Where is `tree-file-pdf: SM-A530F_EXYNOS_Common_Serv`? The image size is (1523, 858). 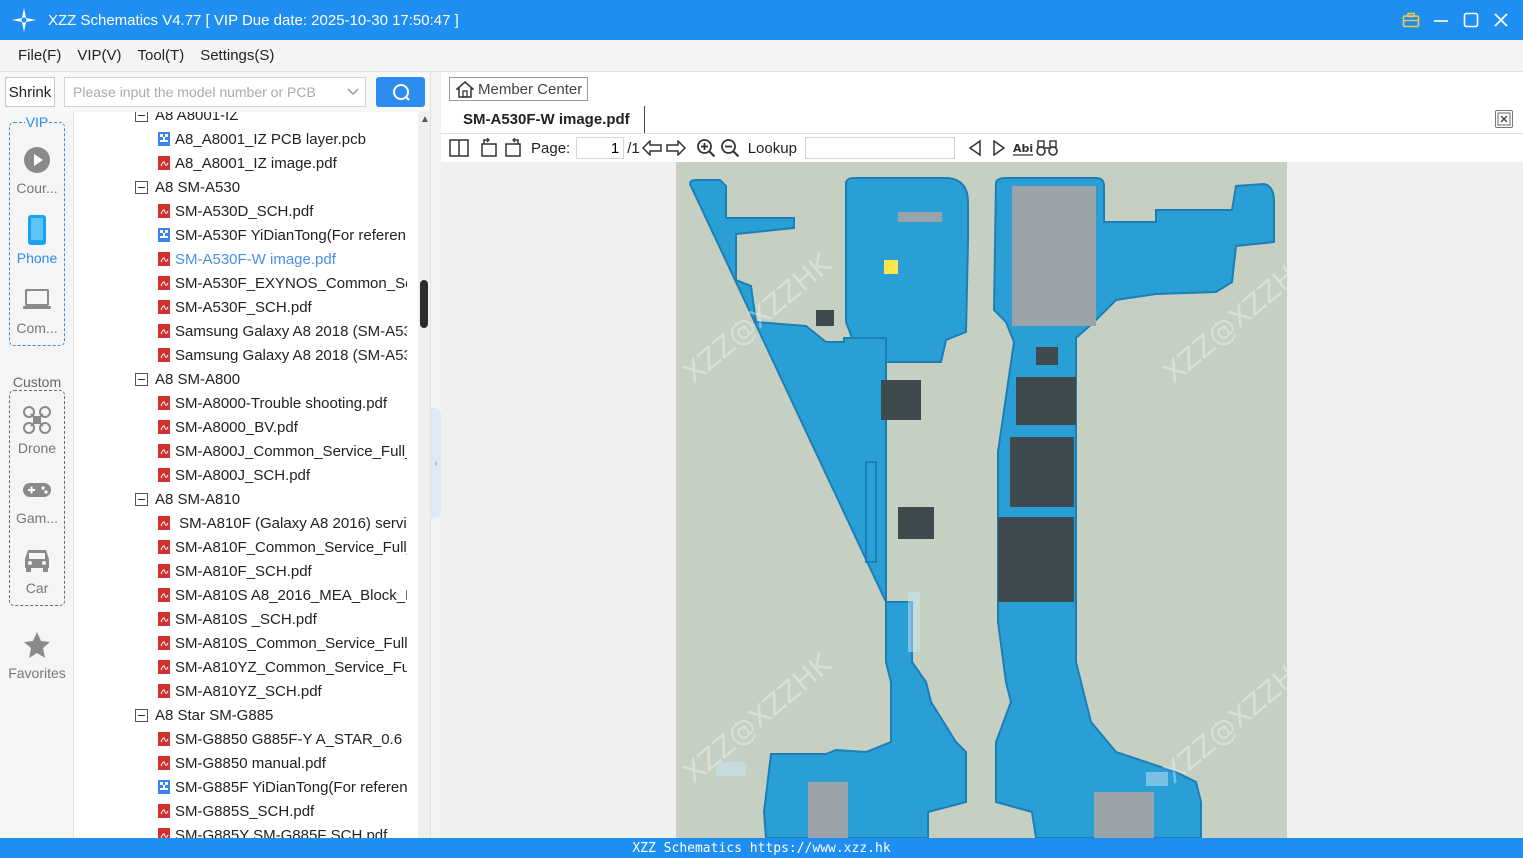
tree-file-pdf: SM-A530F_EXYNOS_Common_Serv is located at coordinates (240, 283).